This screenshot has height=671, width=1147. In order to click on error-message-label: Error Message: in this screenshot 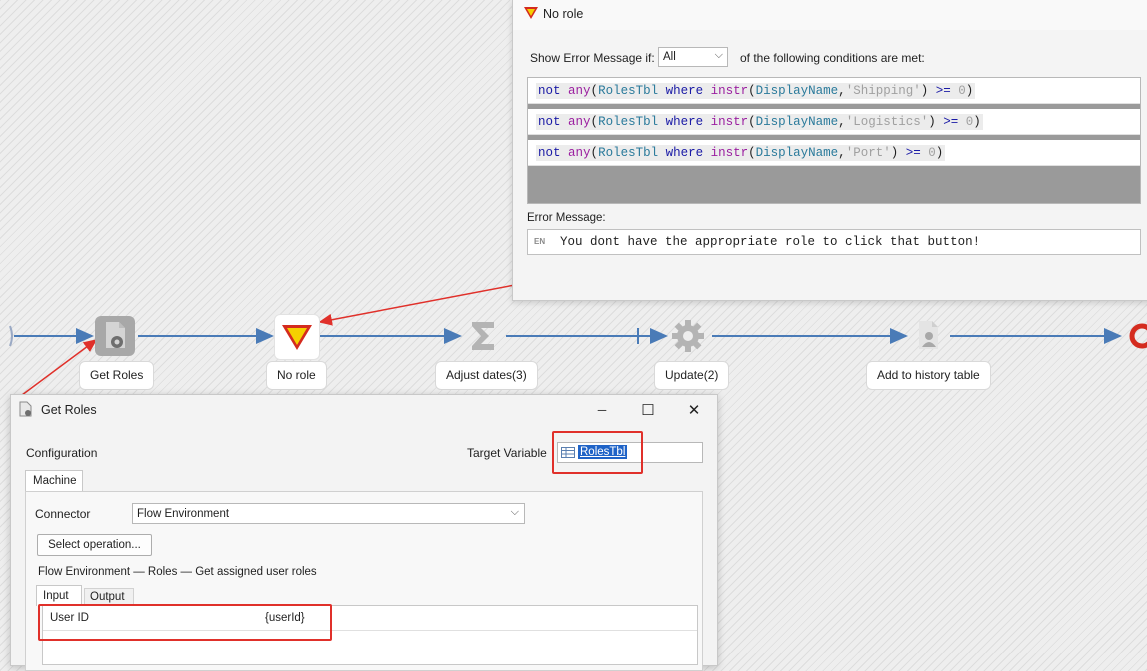, I will do `click(566, 218)`.